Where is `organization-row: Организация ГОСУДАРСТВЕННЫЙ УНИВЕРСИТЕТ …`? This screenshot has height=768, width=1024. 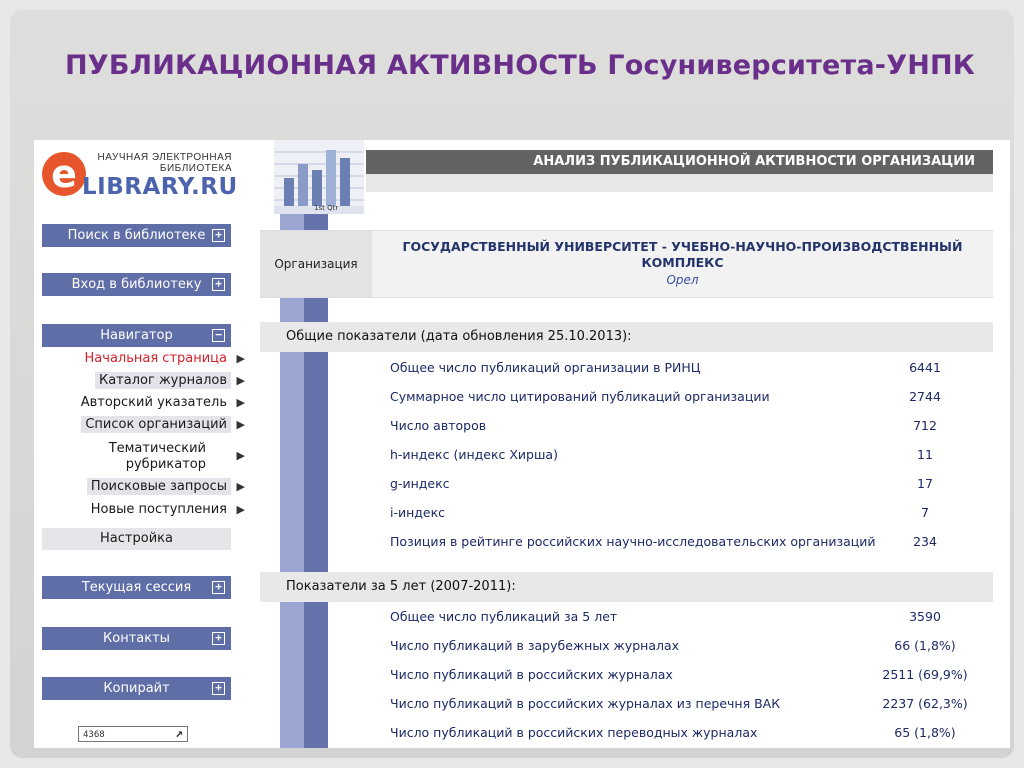 organization-row: Организация ГОСУДАРСТВЕННЫЙ УНИВЕРСИТЕТ … is located at coordinates (626, 264).